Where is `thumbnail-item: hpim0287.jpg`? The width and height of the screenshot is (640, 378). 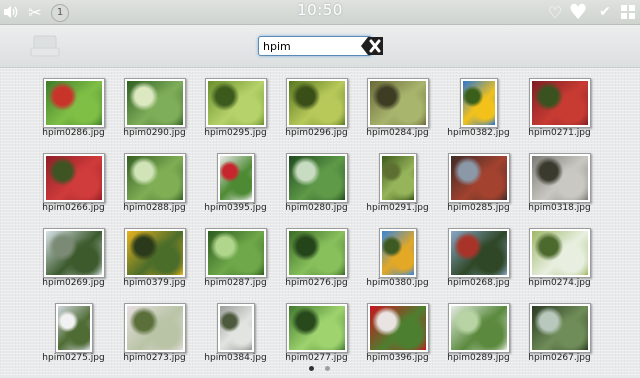 thumbnail-item: hpim0287.jpg is located at coordinates (235, 265).